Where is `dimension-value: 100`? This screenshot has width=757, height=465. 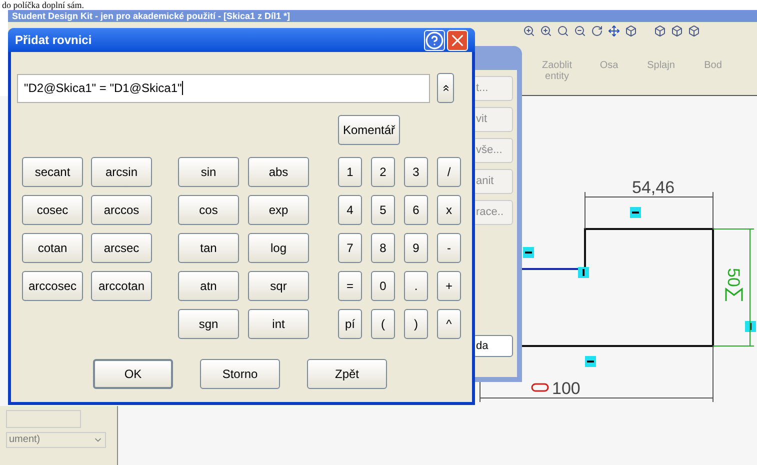 dimension-value: 100 is located at coordinates (566, 388).